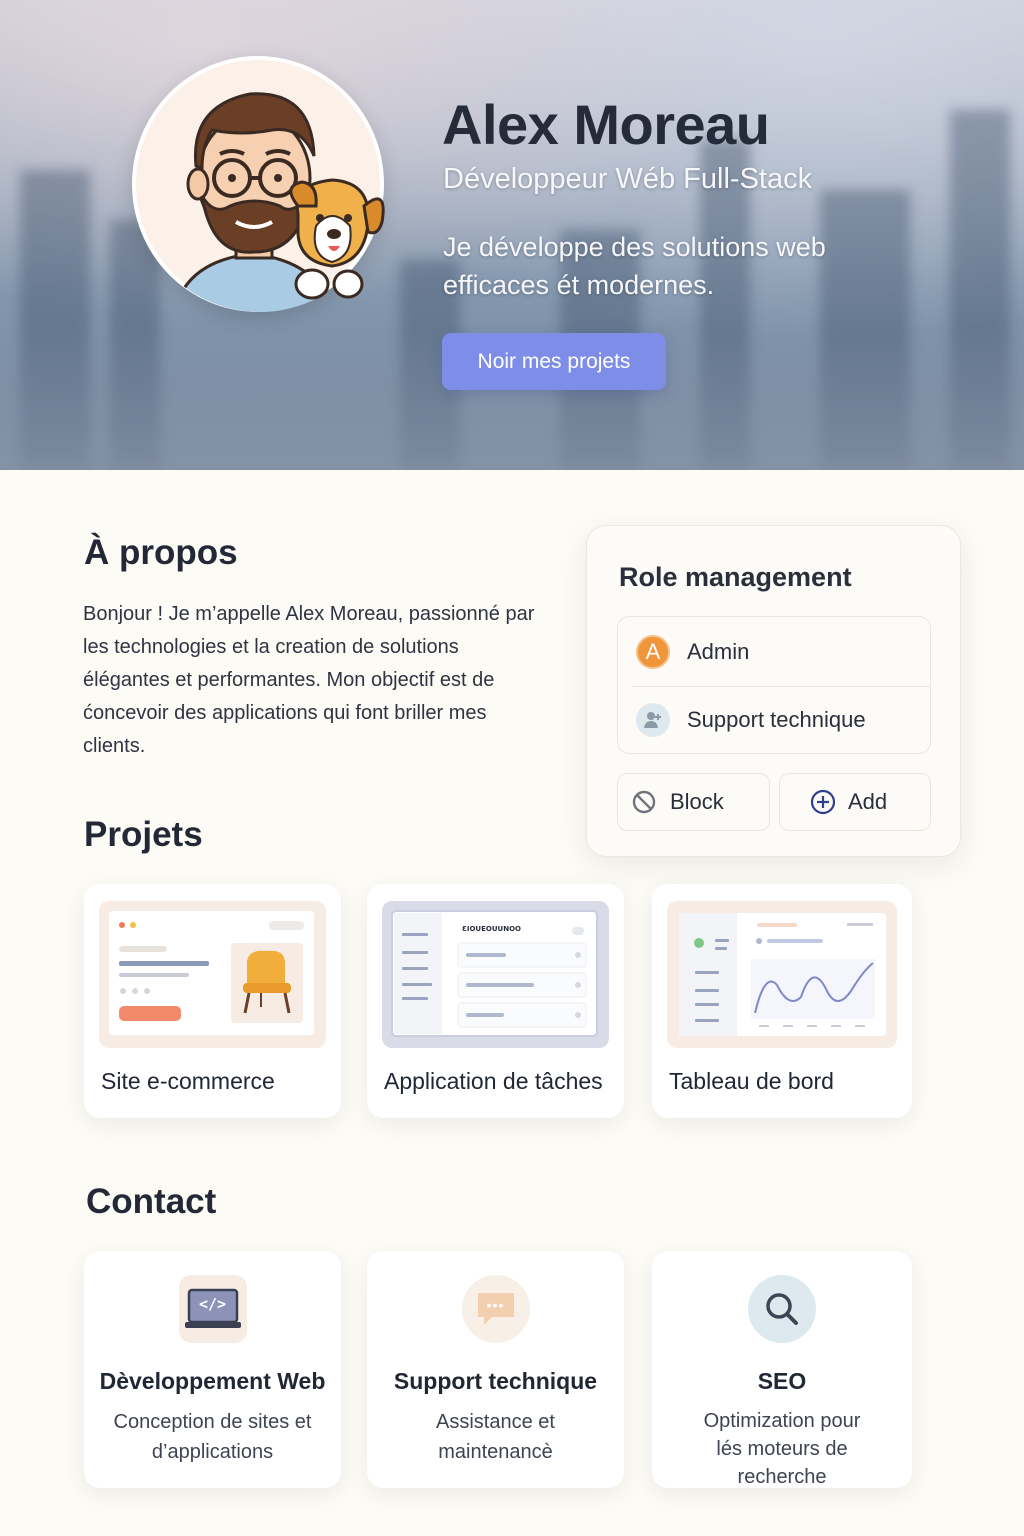 This screenshot has height=1536, width=1024. I want to click on about-heading: À propos, so click(161, 552).